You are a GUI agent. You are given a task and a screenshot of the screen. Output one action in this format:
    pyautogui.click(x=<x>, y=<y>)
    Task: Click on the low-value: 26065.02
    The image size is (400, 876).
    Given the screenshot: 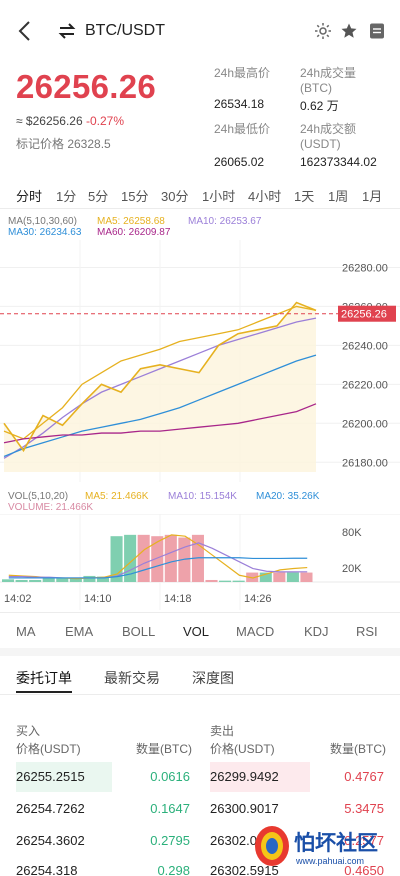 What is the action you would take?
    pyautogui.click(x=239, y=162)
    